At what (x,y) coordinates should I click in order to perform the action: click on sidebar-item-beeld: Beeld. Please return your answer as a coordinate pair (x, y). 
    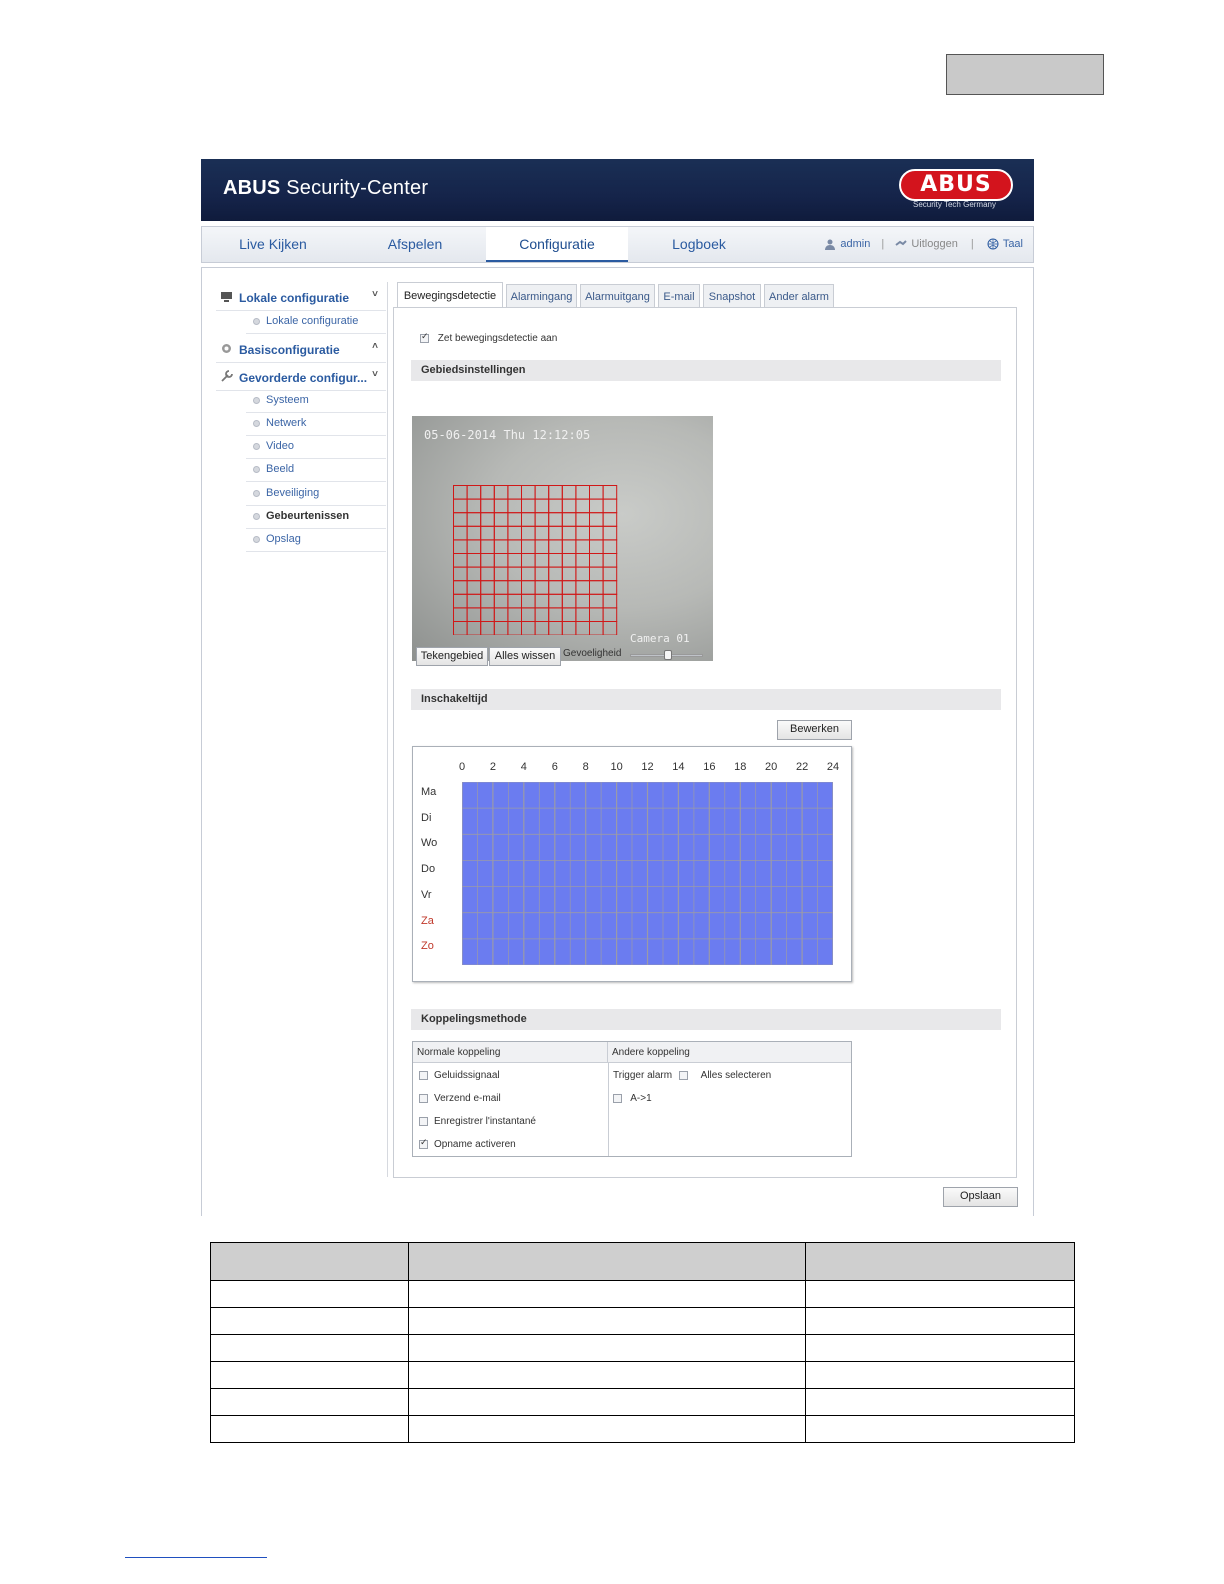
    Looking at the image, I should click on (316, 470).